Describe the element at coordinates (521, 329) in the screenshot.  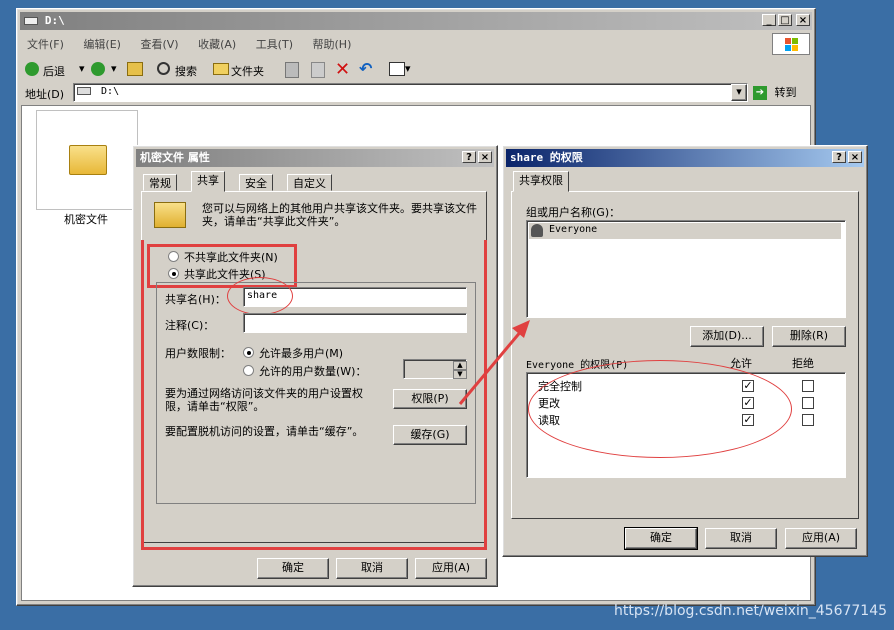
I see `arrow-head` at that location.